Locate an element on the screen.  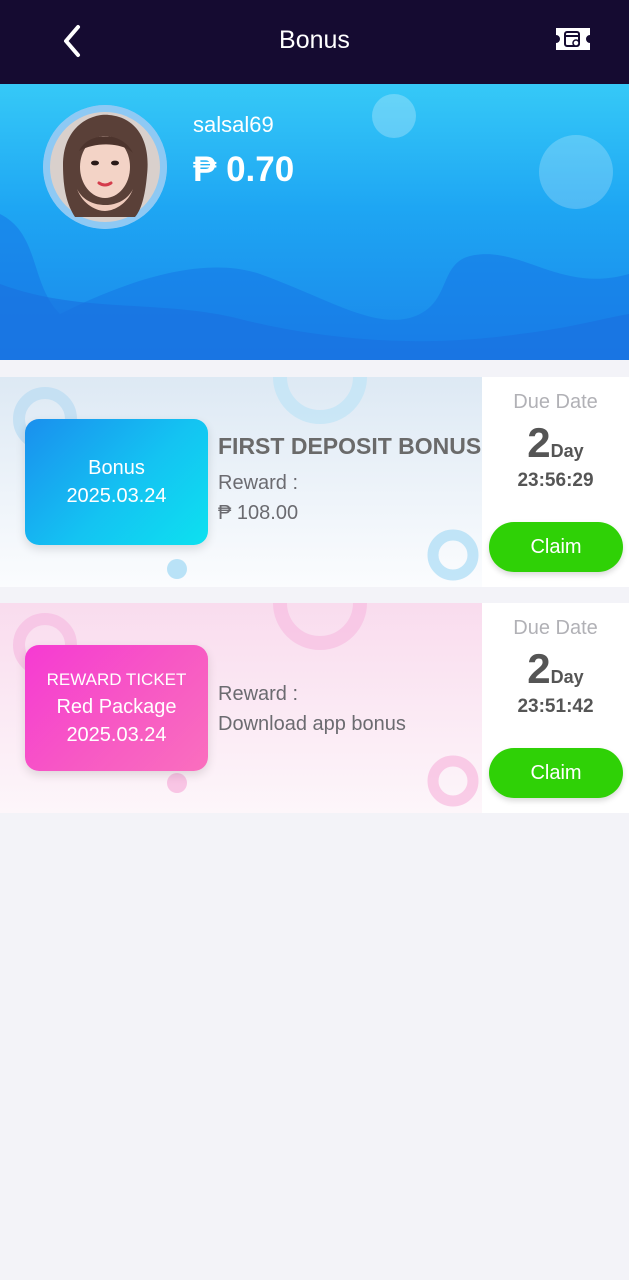
top-bar: Bonus is located at coordinates (314, 42).